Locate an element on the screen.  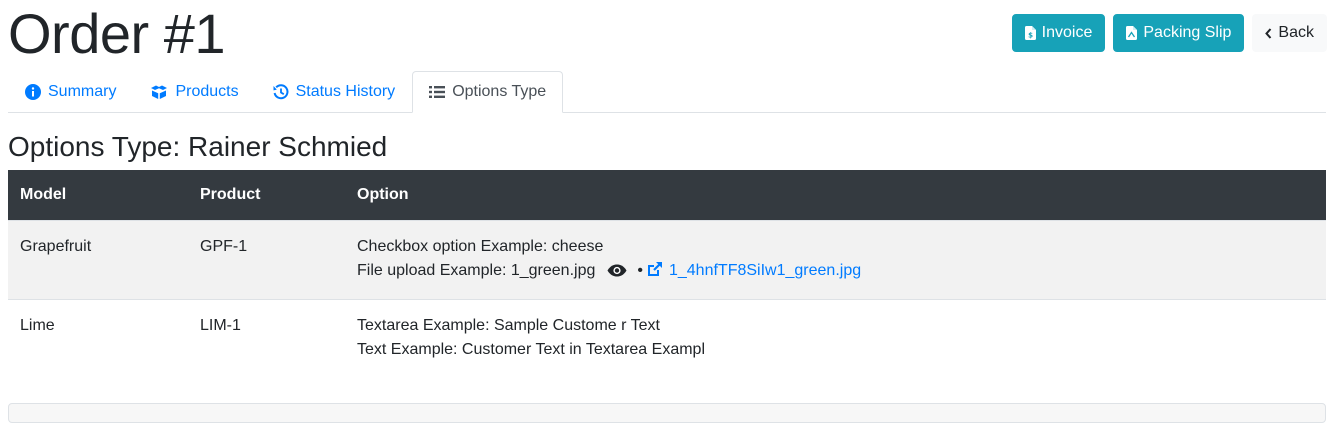
column-header-product: Product is located at coordinates (230, 194).